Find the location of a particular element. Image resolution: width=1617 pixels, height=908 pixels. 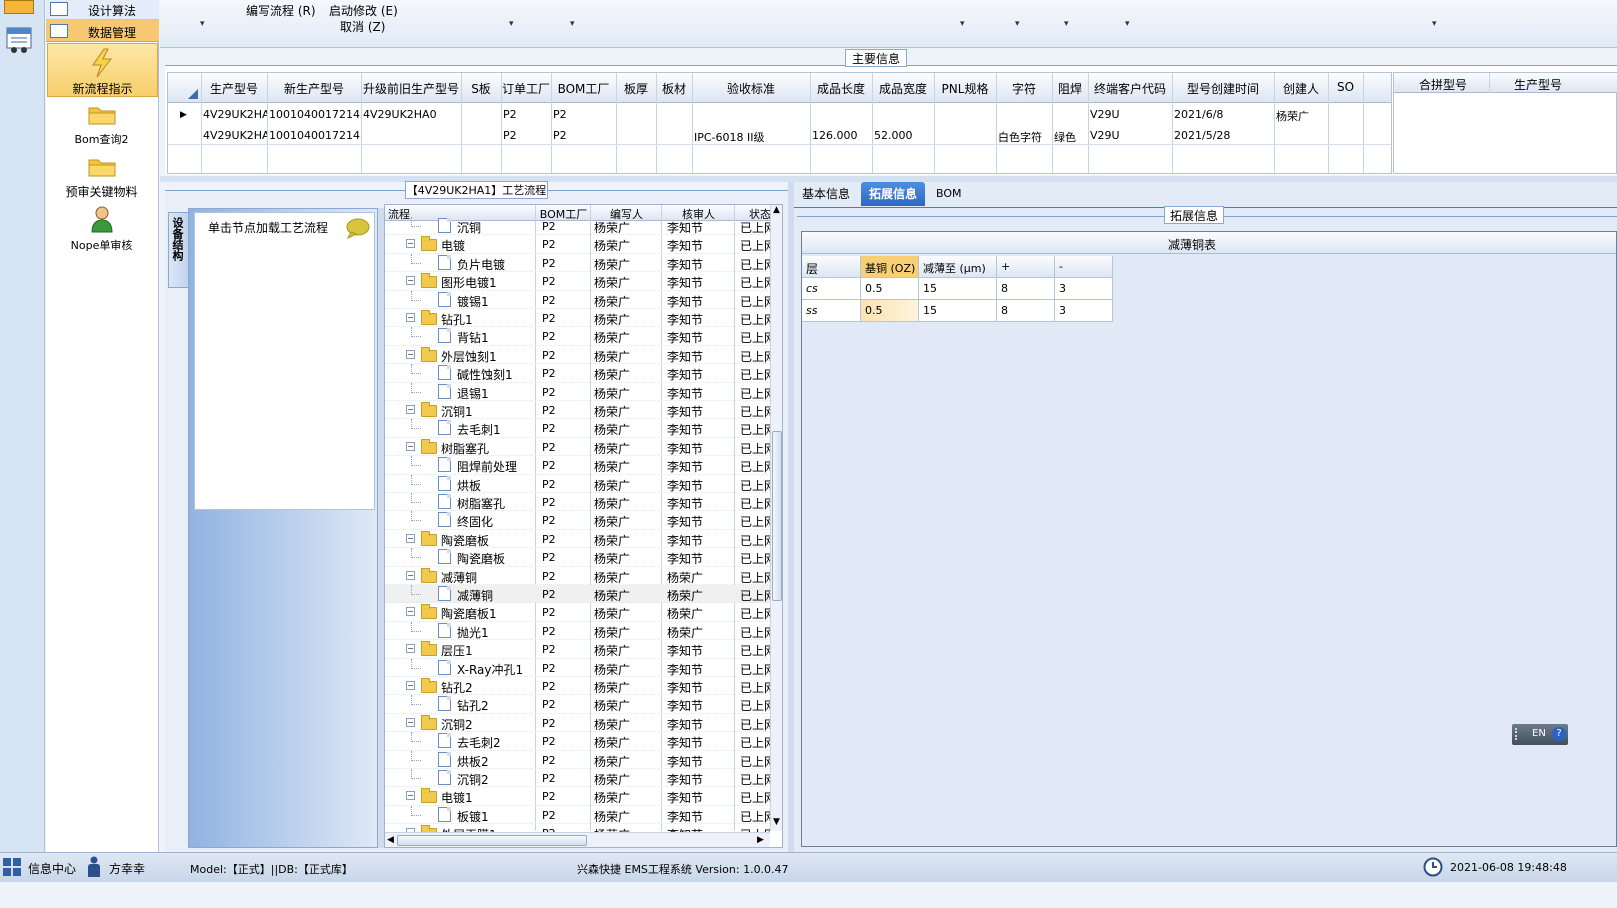

tree-file-row: 烘板2 P2 杨荣广 李知节 已上网 is located at coordinates (577, 759).